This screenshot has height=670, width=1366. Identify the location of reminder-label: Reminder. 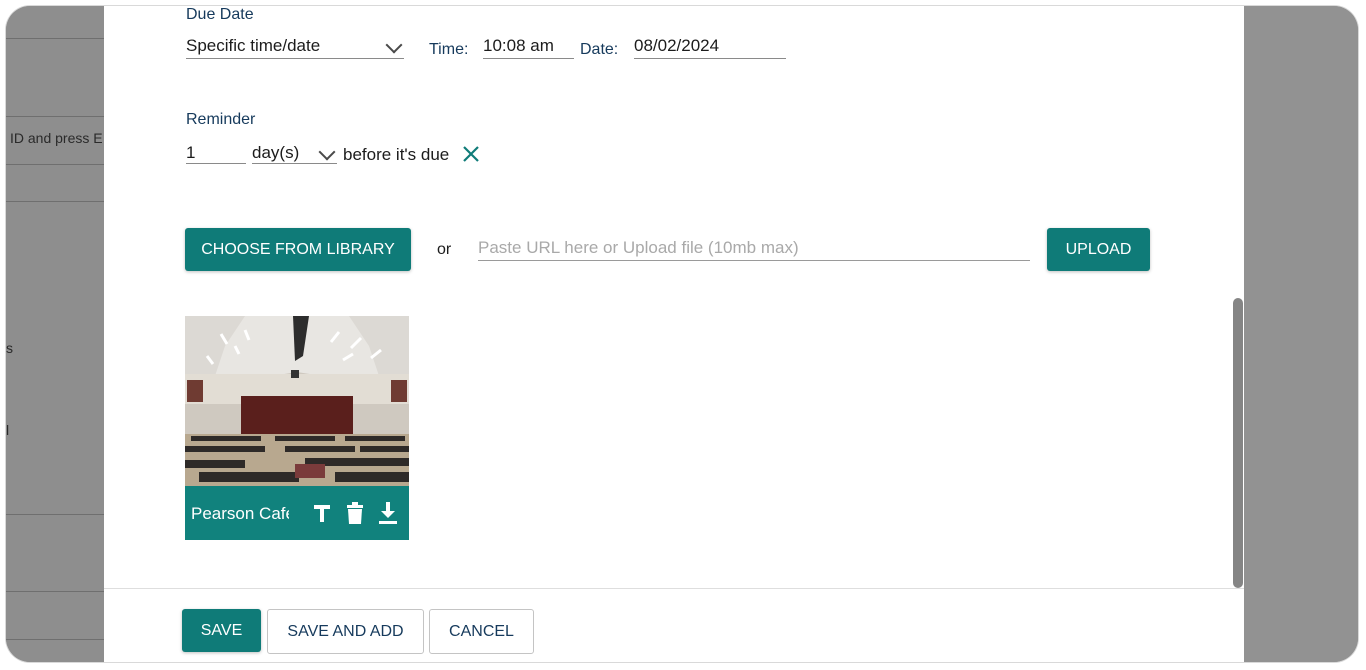
(221, 119).